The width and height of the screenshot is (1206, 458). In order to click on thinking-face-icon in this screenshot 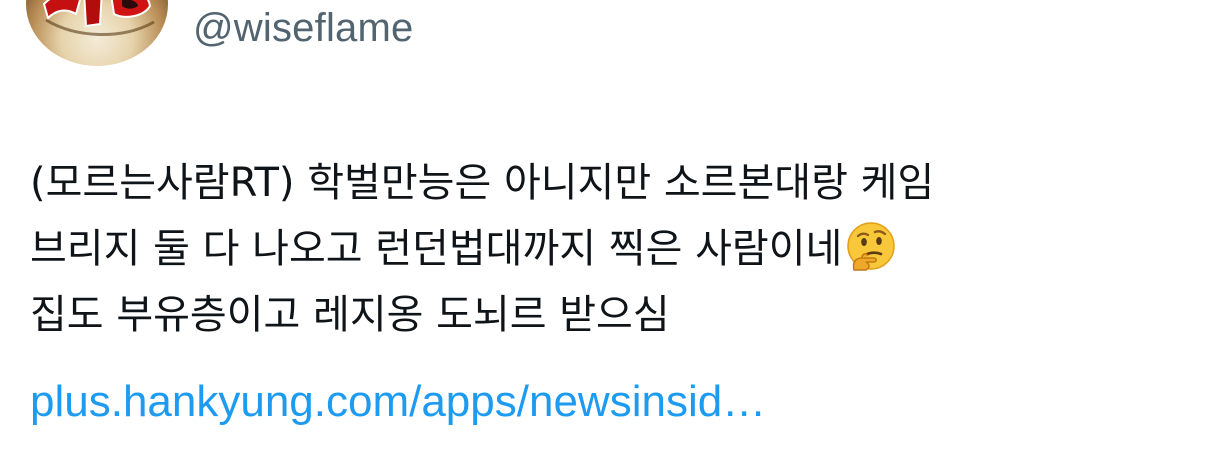, I will do `click(871, 247)`.